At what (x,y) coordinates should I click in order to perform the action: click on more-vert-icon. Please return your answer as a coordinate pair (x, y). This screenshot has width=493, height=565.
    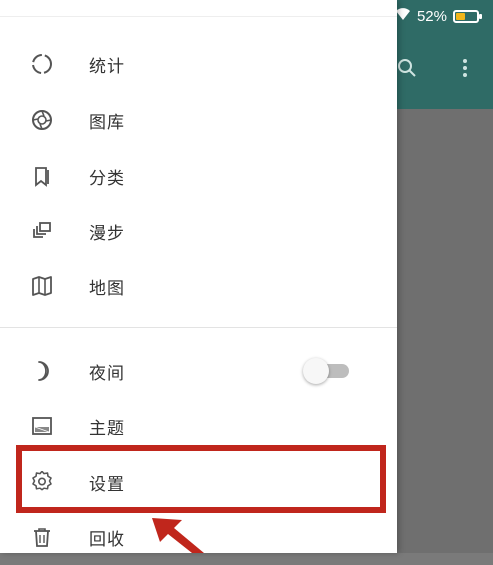
    Looking at the image, I should click on (465, 68).